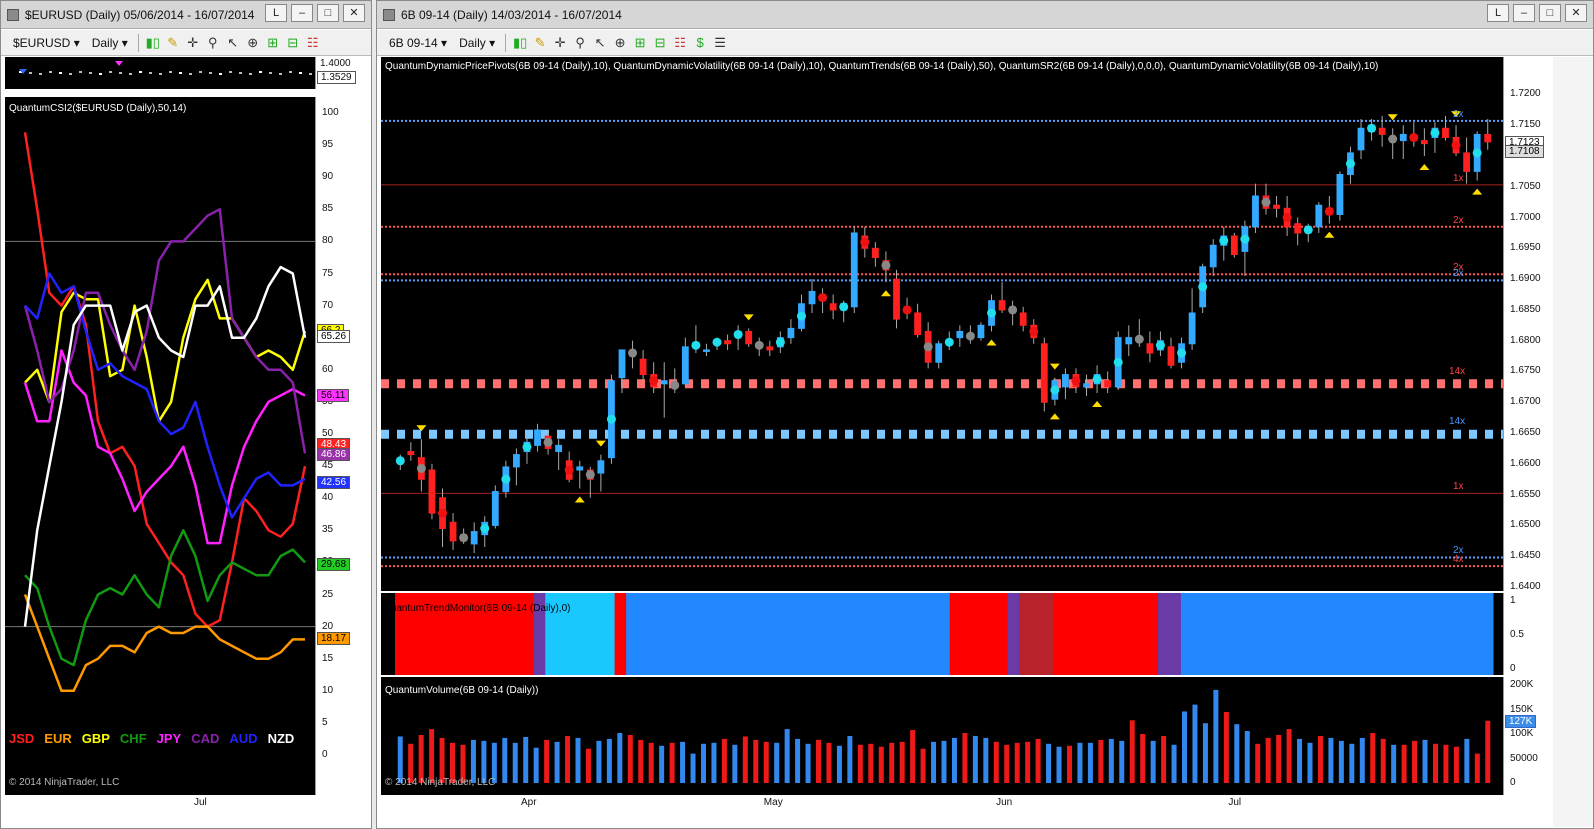 This screenshot has height=829, width=1594. I want to click on value-tag: 29.68, so click(334, 565).